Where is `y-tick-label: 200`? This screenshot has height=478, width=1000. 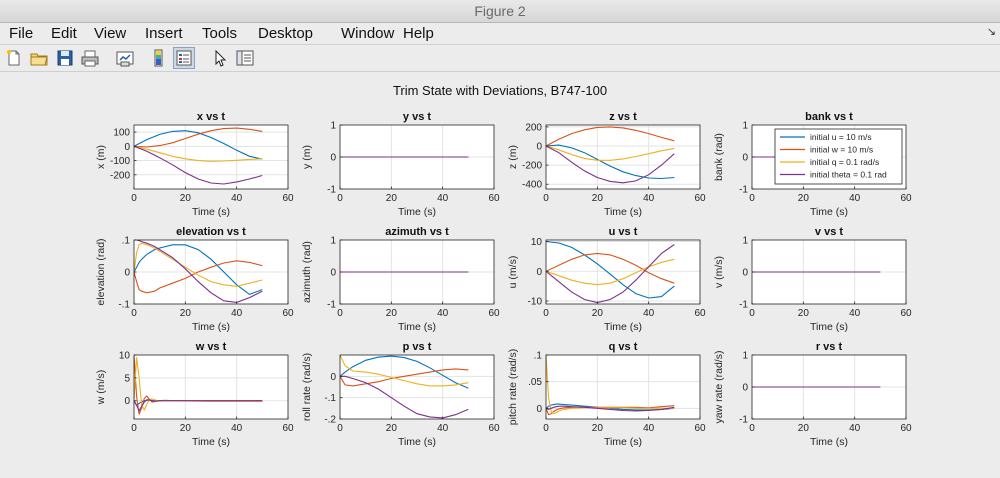 y-tick-label: 200 is located at coordinates (533, 127).